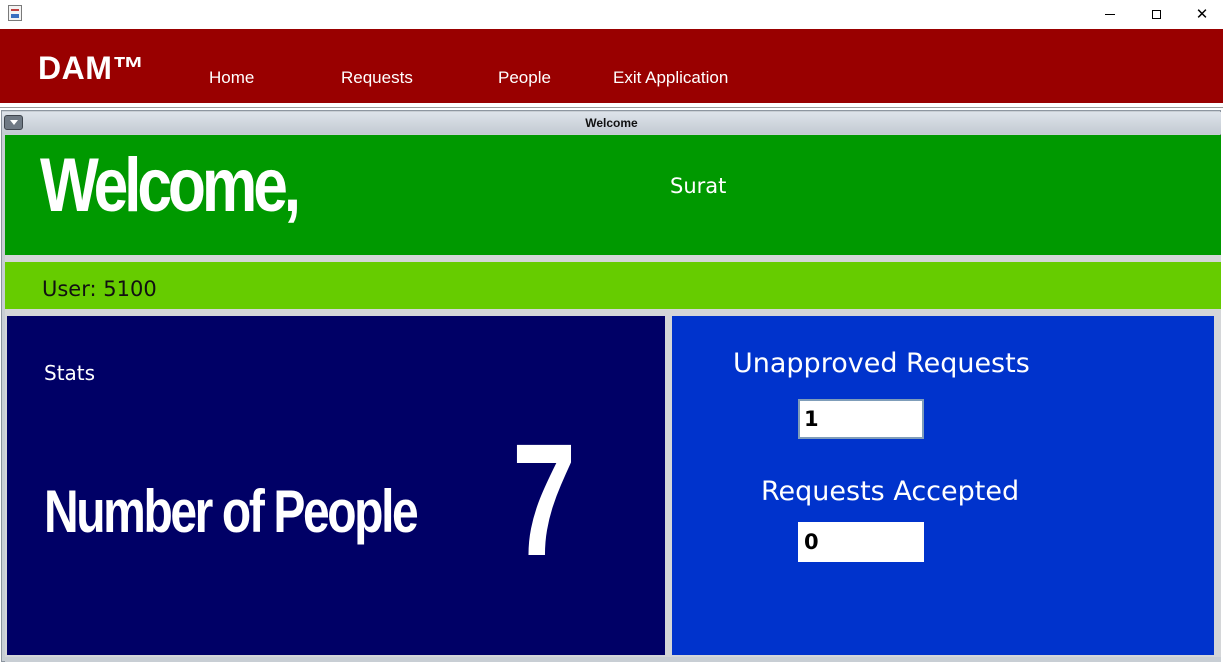 This screenshot has width=1223, height=664. Describe the element at coordinates (231, 511) in the screenshot. I see `number-of-people-label: Number of People` at that location.